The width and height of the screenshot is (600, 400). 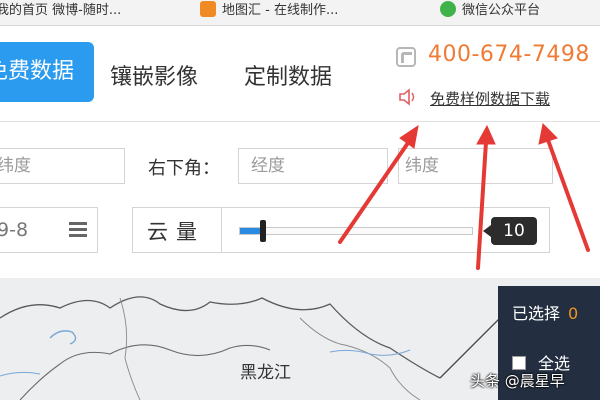 What do you see at coordinates (263, 231) in the screenshot?
I see `cloud-cover-slider-handle` at bounding box center [263, 231].